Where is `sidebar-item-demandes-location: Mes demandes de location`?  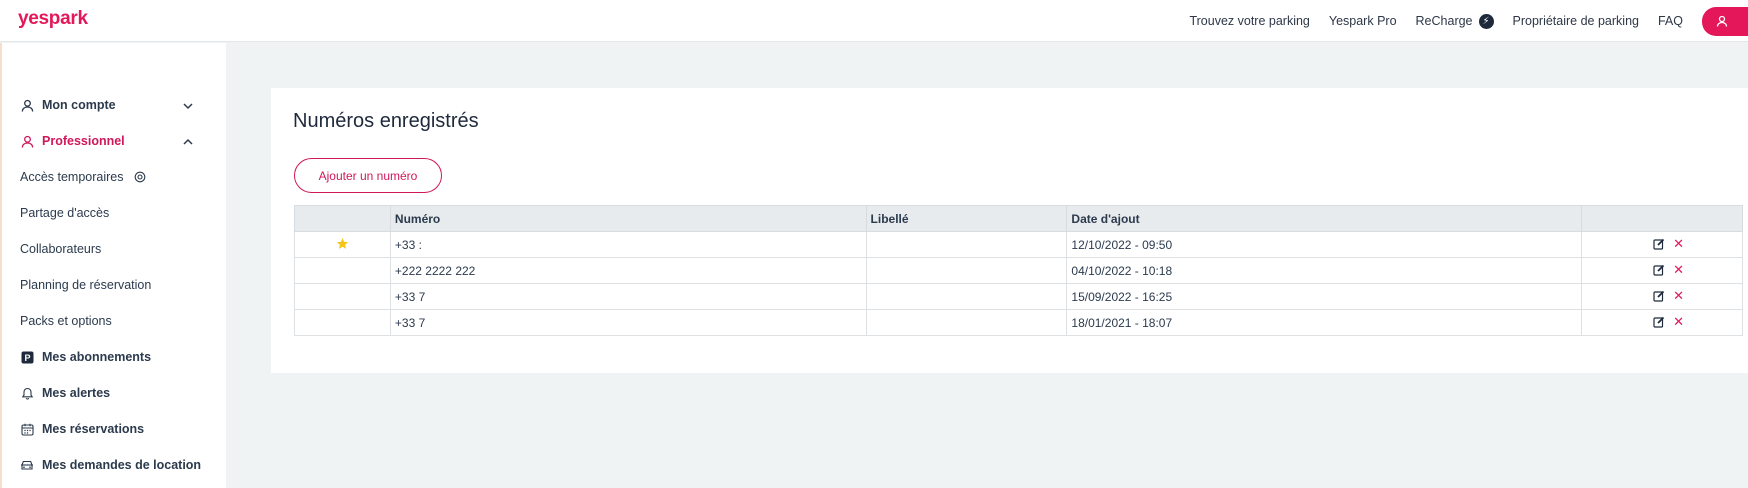 sidebar-item-demandes-location: Mes demandes de location is located at coordinates (110, 465).